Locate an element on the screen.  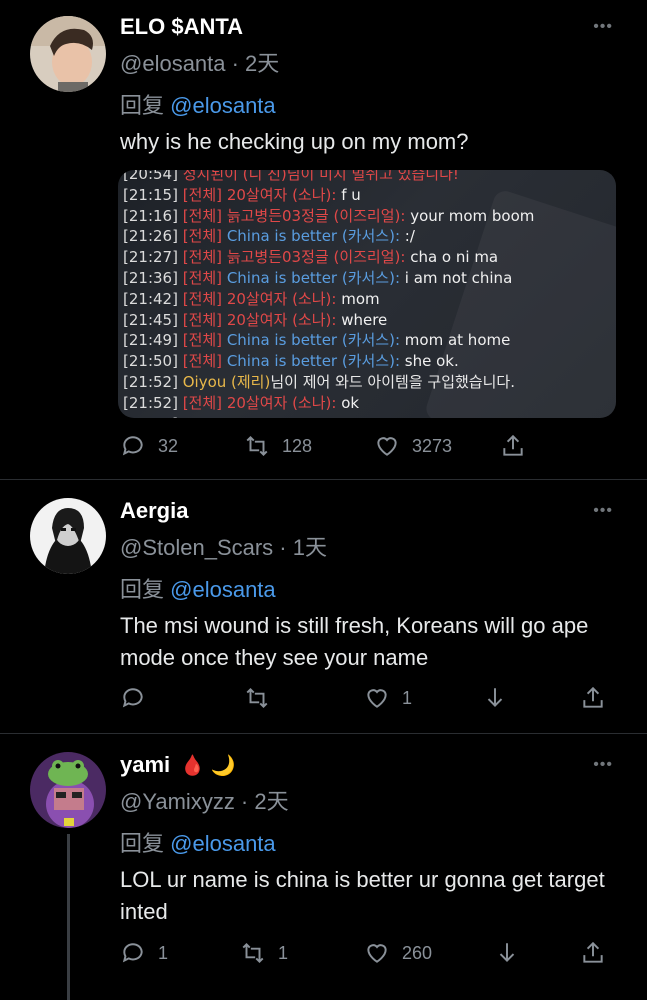
retweet-count: 128 is located at coordinates (297, 445).